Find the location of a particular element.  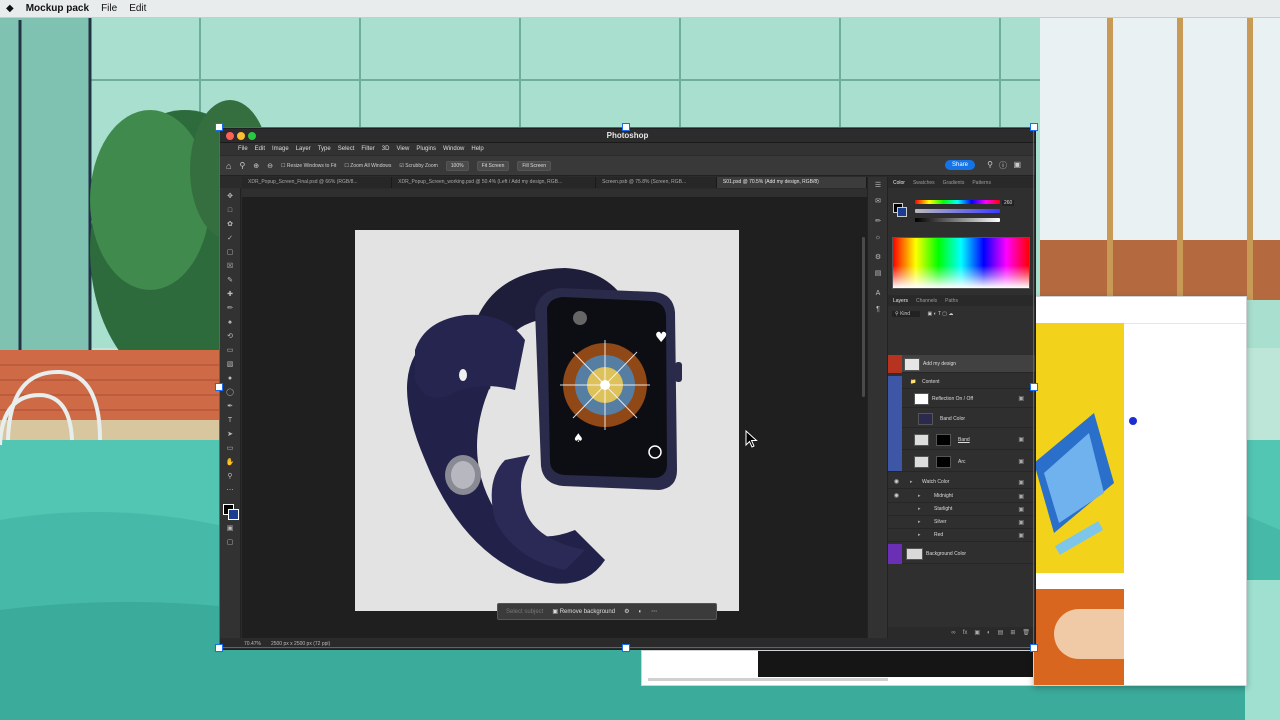

adjust-icon: ⚙ is located at coordinates (626, 611).